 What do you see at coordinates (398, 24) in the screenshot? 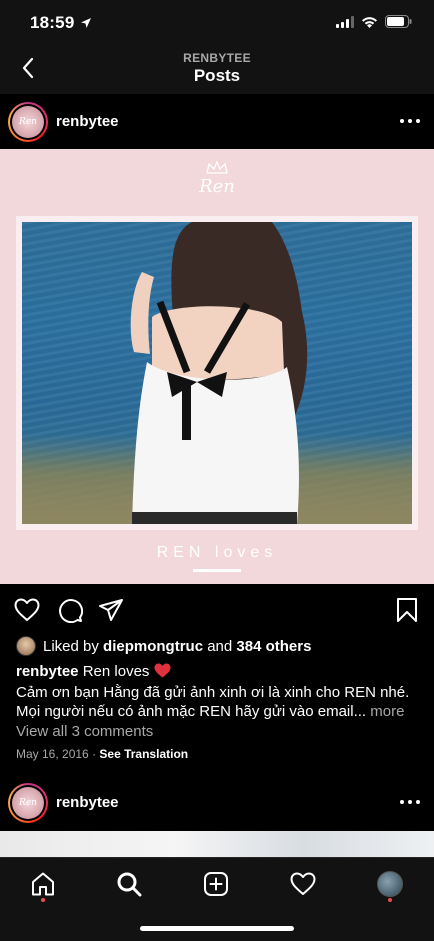
I see `battery-icon` at bounding box center [398, 24].